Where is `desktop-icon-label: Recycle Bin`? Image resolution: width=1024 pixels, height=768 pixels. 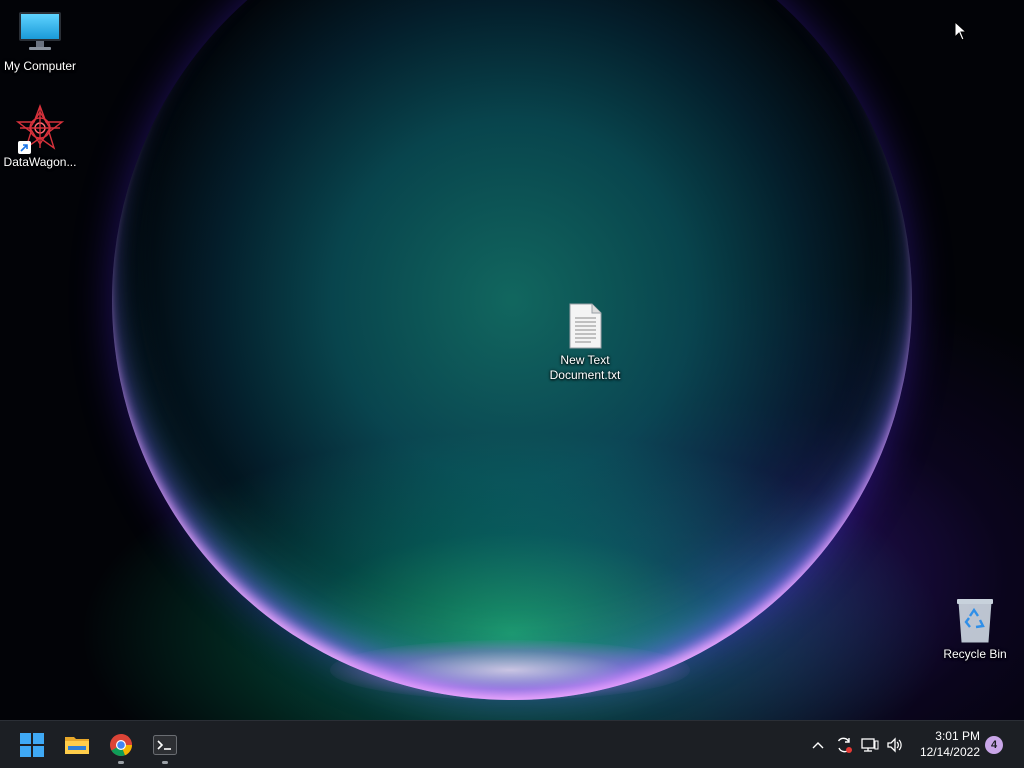
desktop-icon-label: Recycle Bin is located at coordinates (975, 654).